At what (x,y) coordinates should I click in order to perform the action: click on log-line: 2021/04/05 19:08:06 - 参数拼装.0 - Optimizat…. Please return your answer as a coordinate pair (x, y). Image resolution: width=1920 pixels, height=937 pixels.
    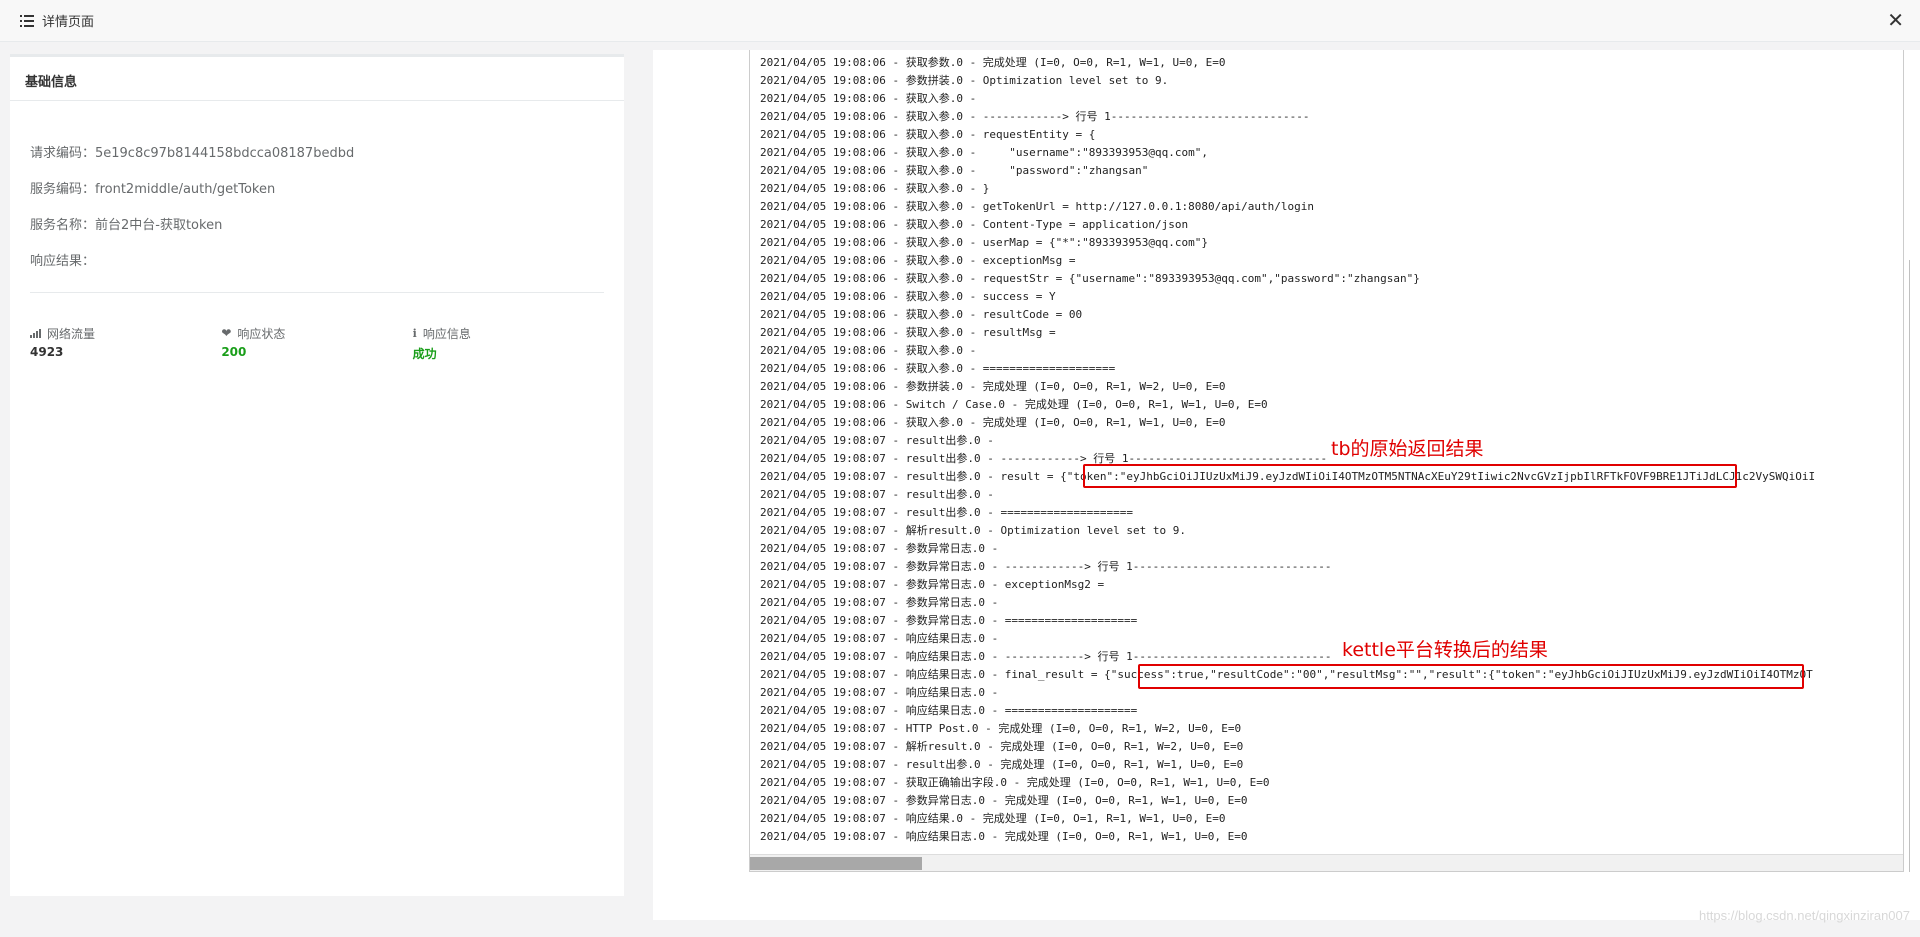
    Looking at the image, I should click on (964, 80).